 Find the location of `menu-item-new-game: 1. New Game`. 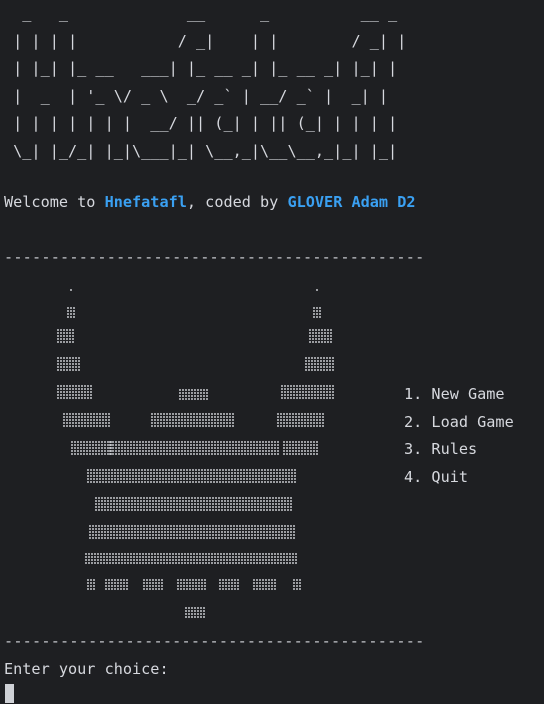

menu-item-new-game: 1. New Game is located at coordinates (459, 397).